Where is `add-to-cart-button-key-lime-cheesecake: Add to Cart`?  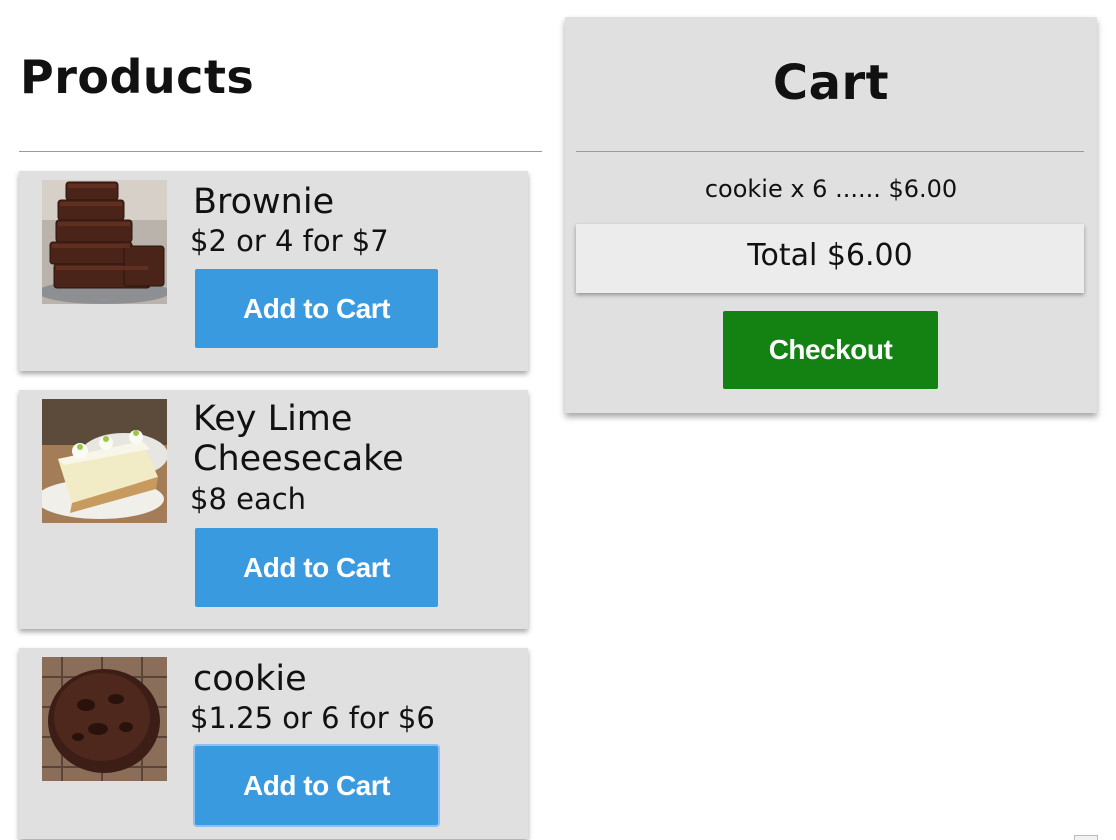
add-to-cart-button-key-lime-cheesecake: Add to Cart is located at coordinates (316, 567).